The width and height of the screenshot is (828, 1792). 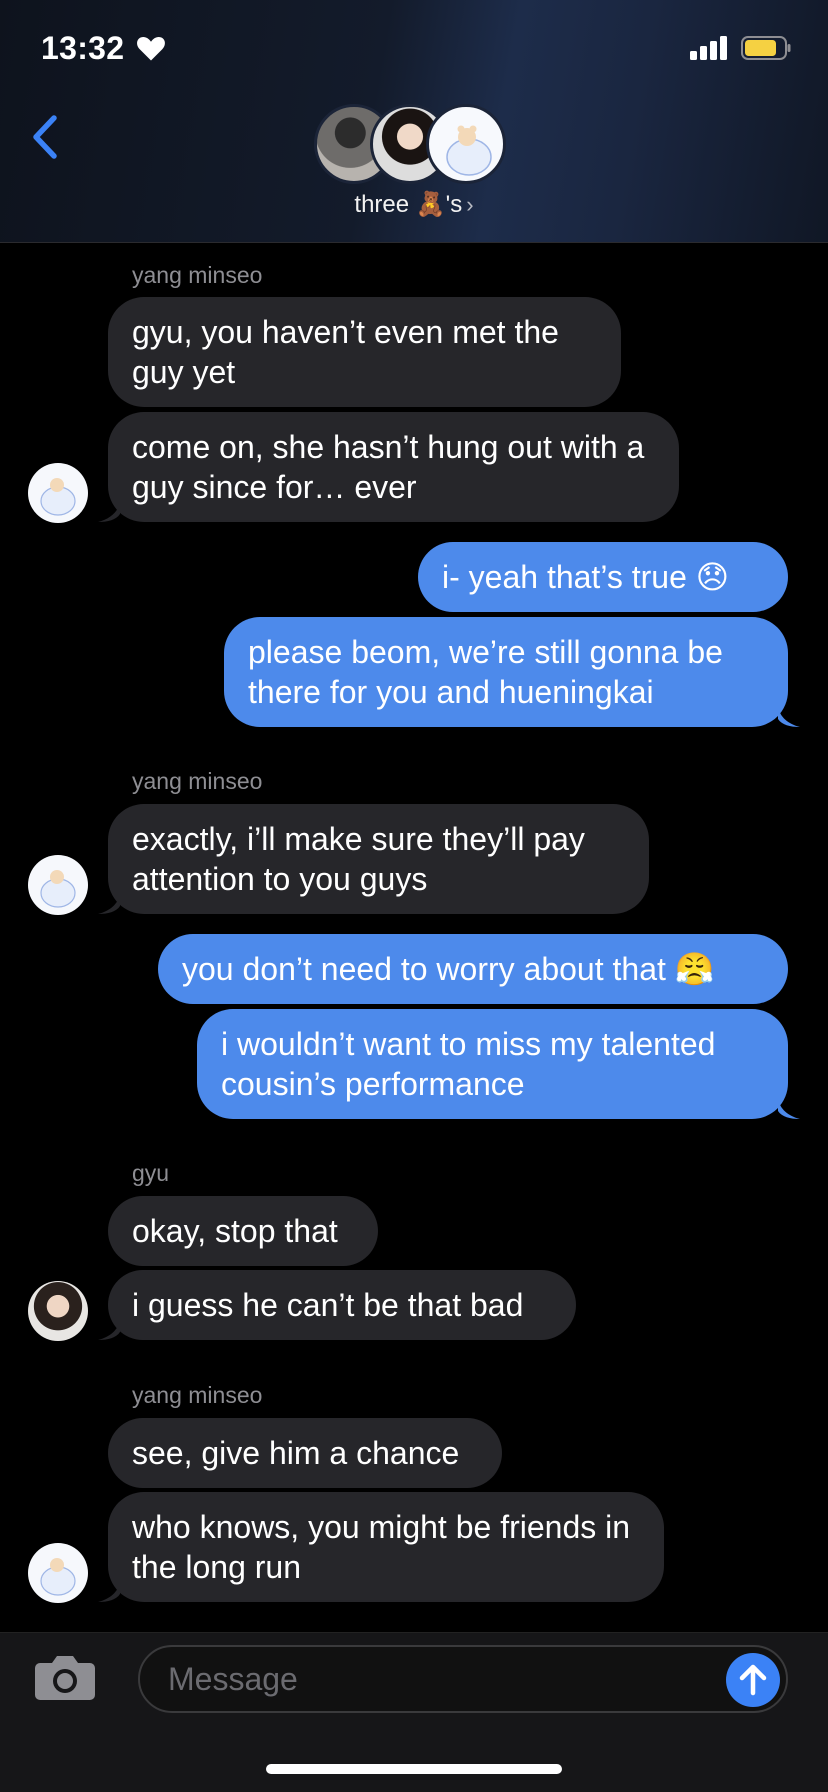 What do you see at coordinates (305, 1453) in the screenshot?
I see `message-bubble: see, give him a chance` at bounding box center [305, 1453].